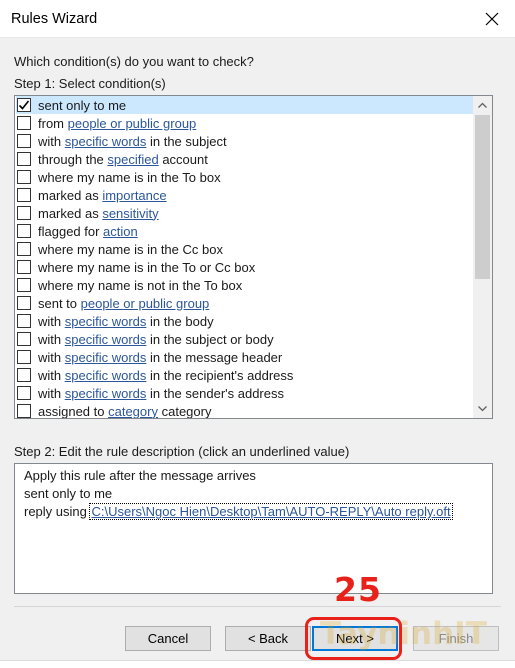 The height and width of the screenshot is (668, 515). I want to click on condition-row: marked as sensitivity, so click(245, 213).